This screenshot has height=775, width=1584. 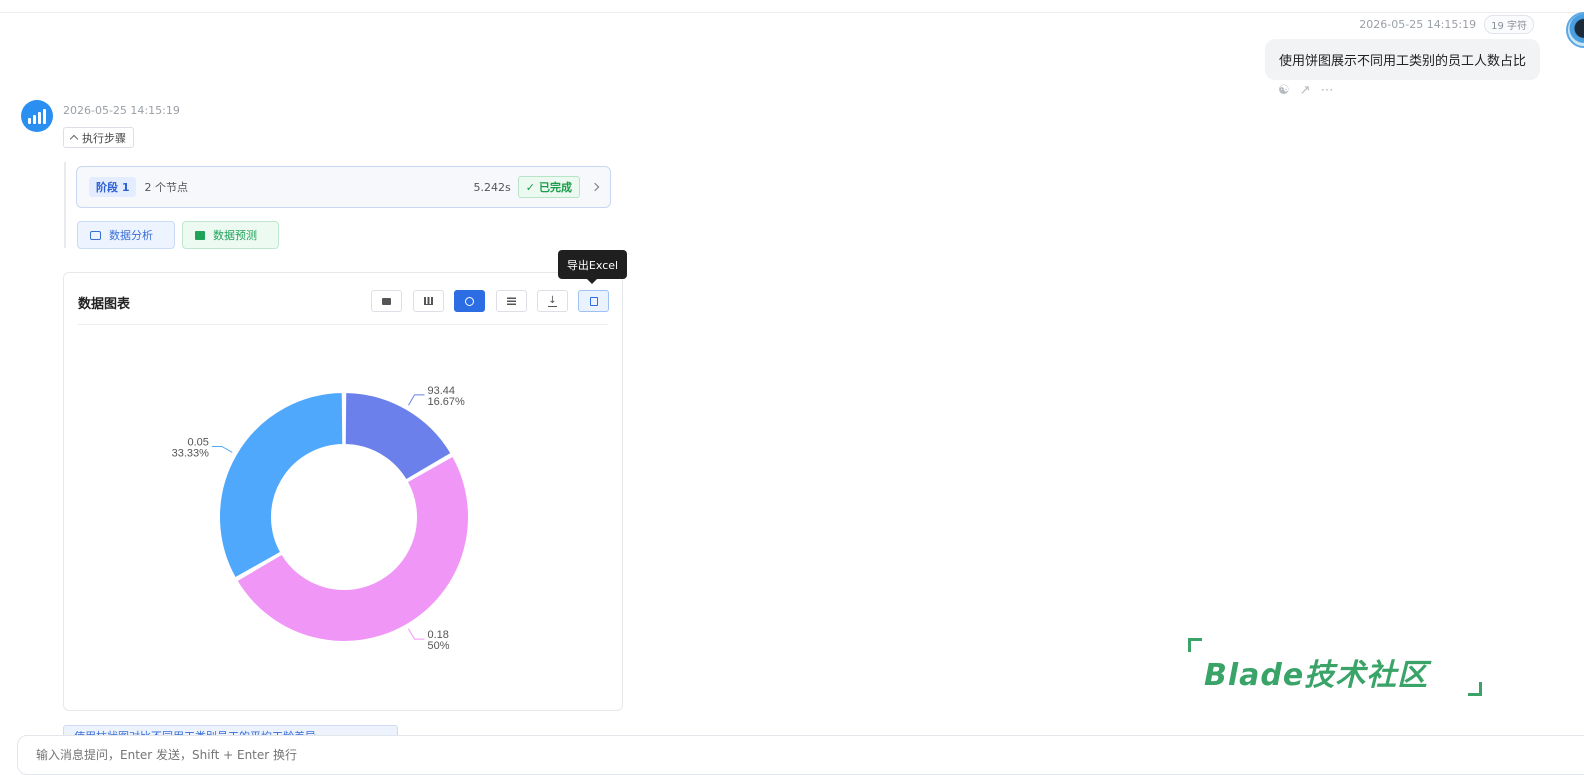 What do you see at coordinates (113, 187) in the screenshot?
I see `stage-tag: 阶段 1` at bounding box center [113, 187].